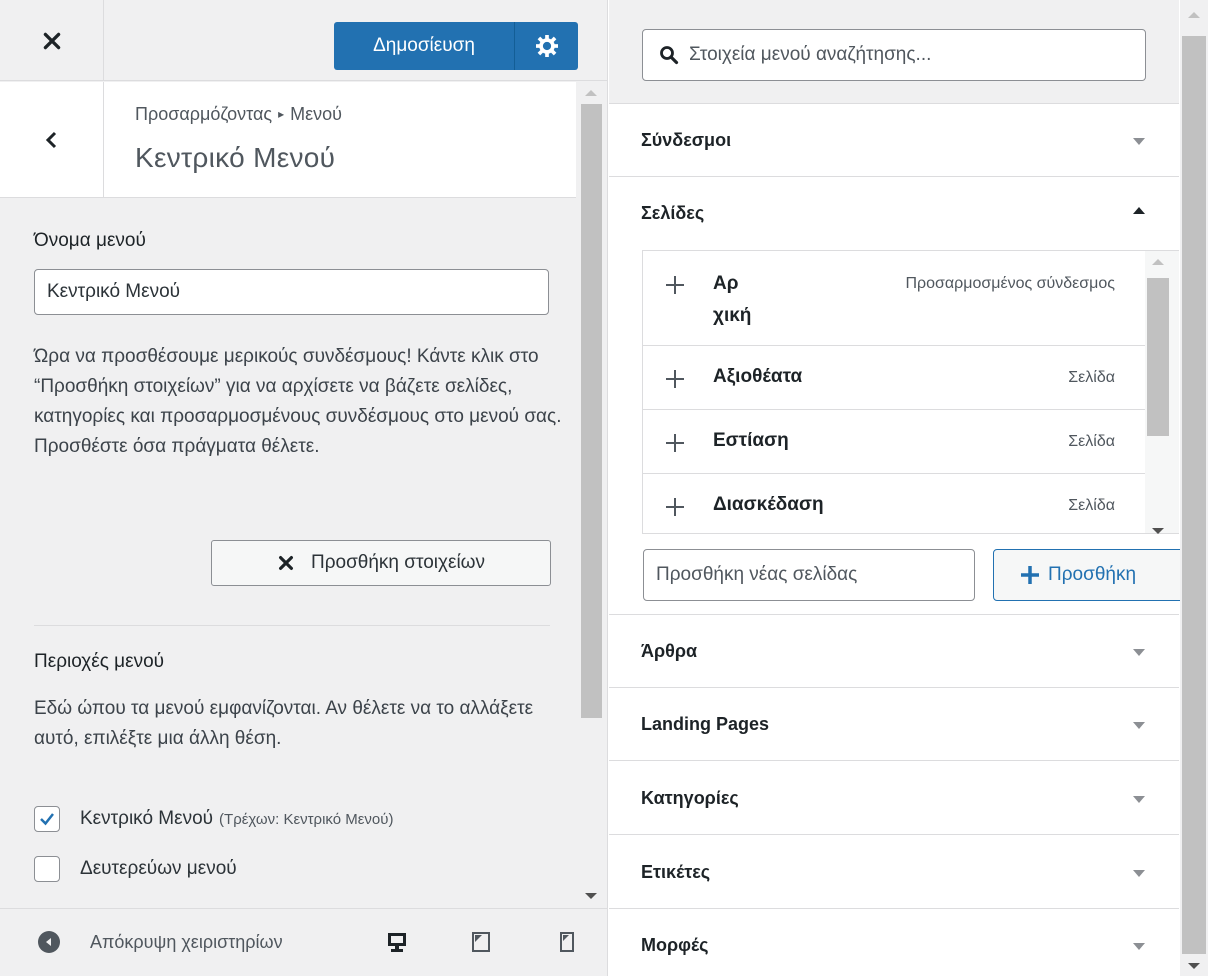  I want to click on add-items-label: Προσθήκη στοιχείων, so click(398, 562).